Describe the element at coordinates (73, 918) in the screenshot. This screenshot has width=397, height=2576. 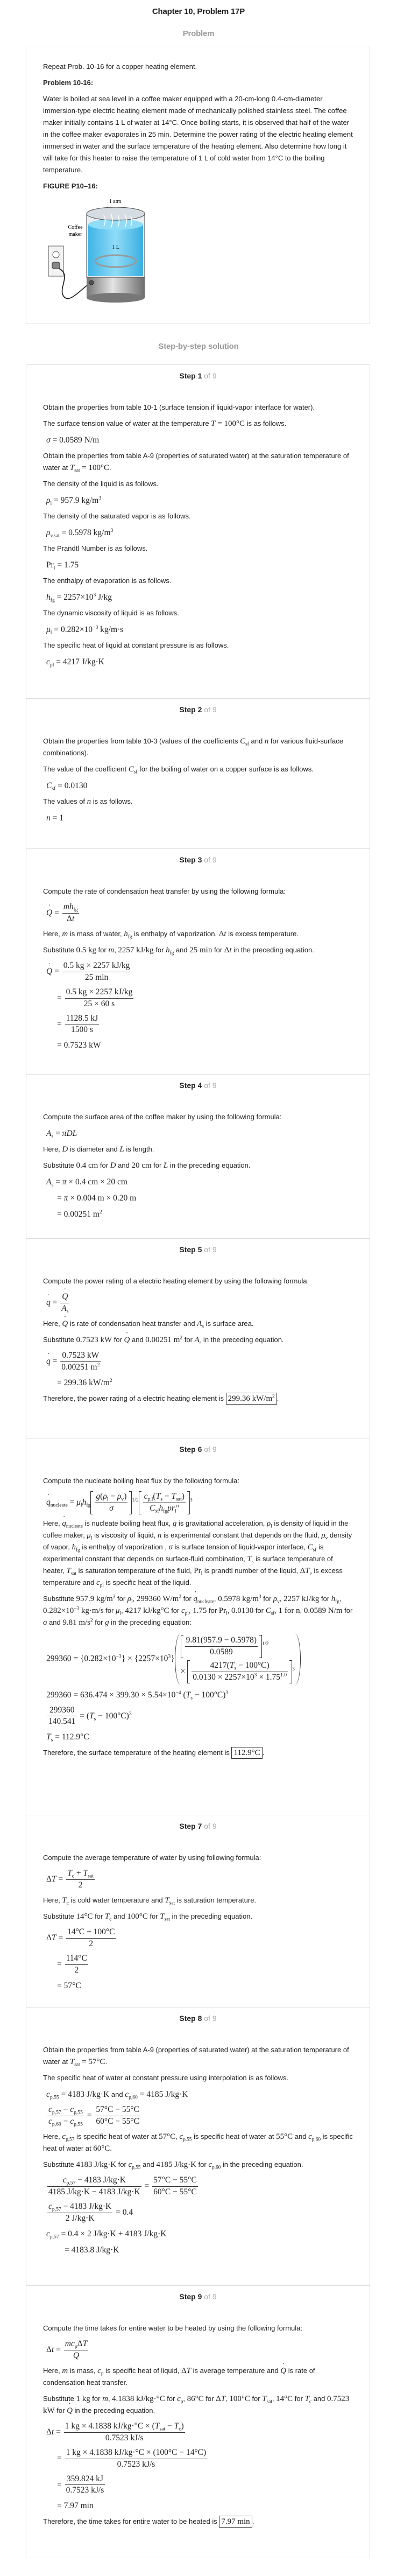
I see `math-variable: t` at that location.